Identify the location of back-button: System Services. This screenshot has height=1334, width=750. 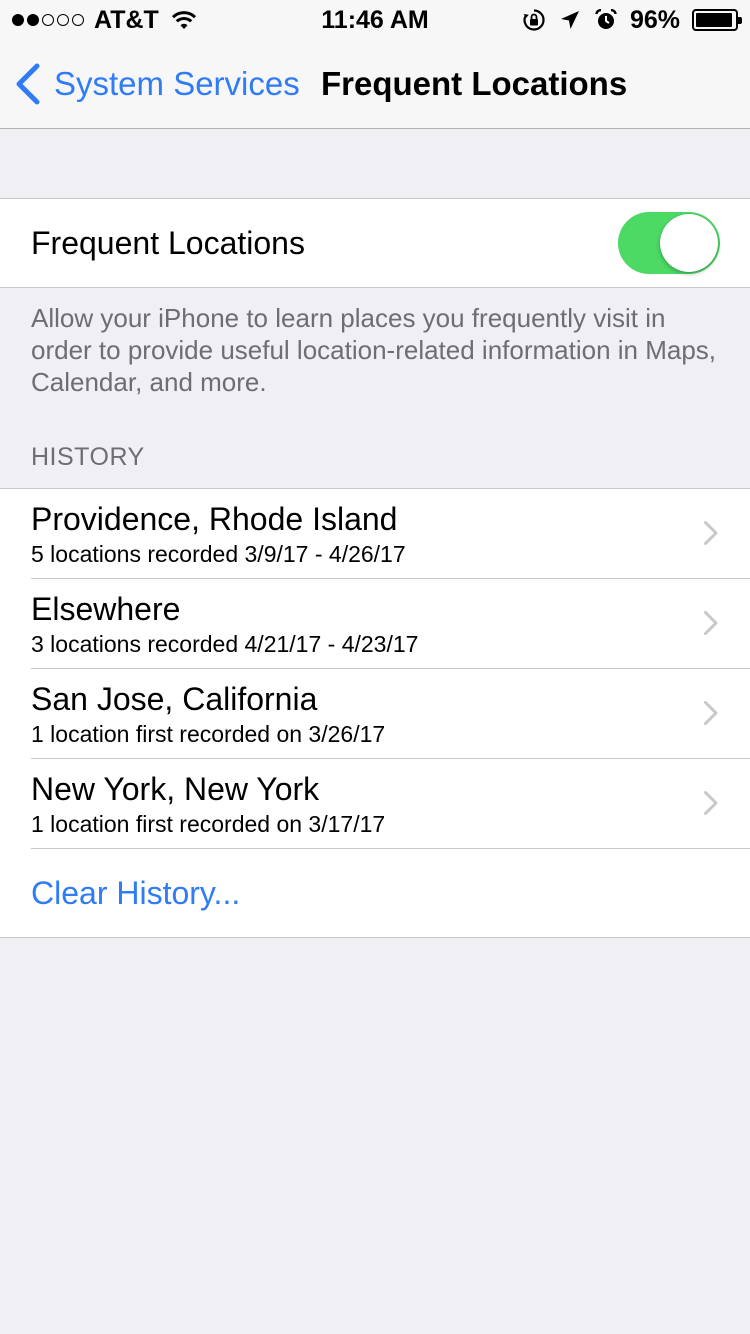
(157, 84).